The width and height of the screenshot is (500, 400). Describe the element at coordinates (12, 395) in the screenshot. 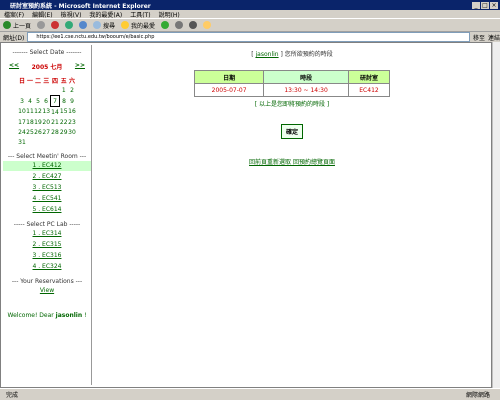

I see `status-text: 完成` at that location.